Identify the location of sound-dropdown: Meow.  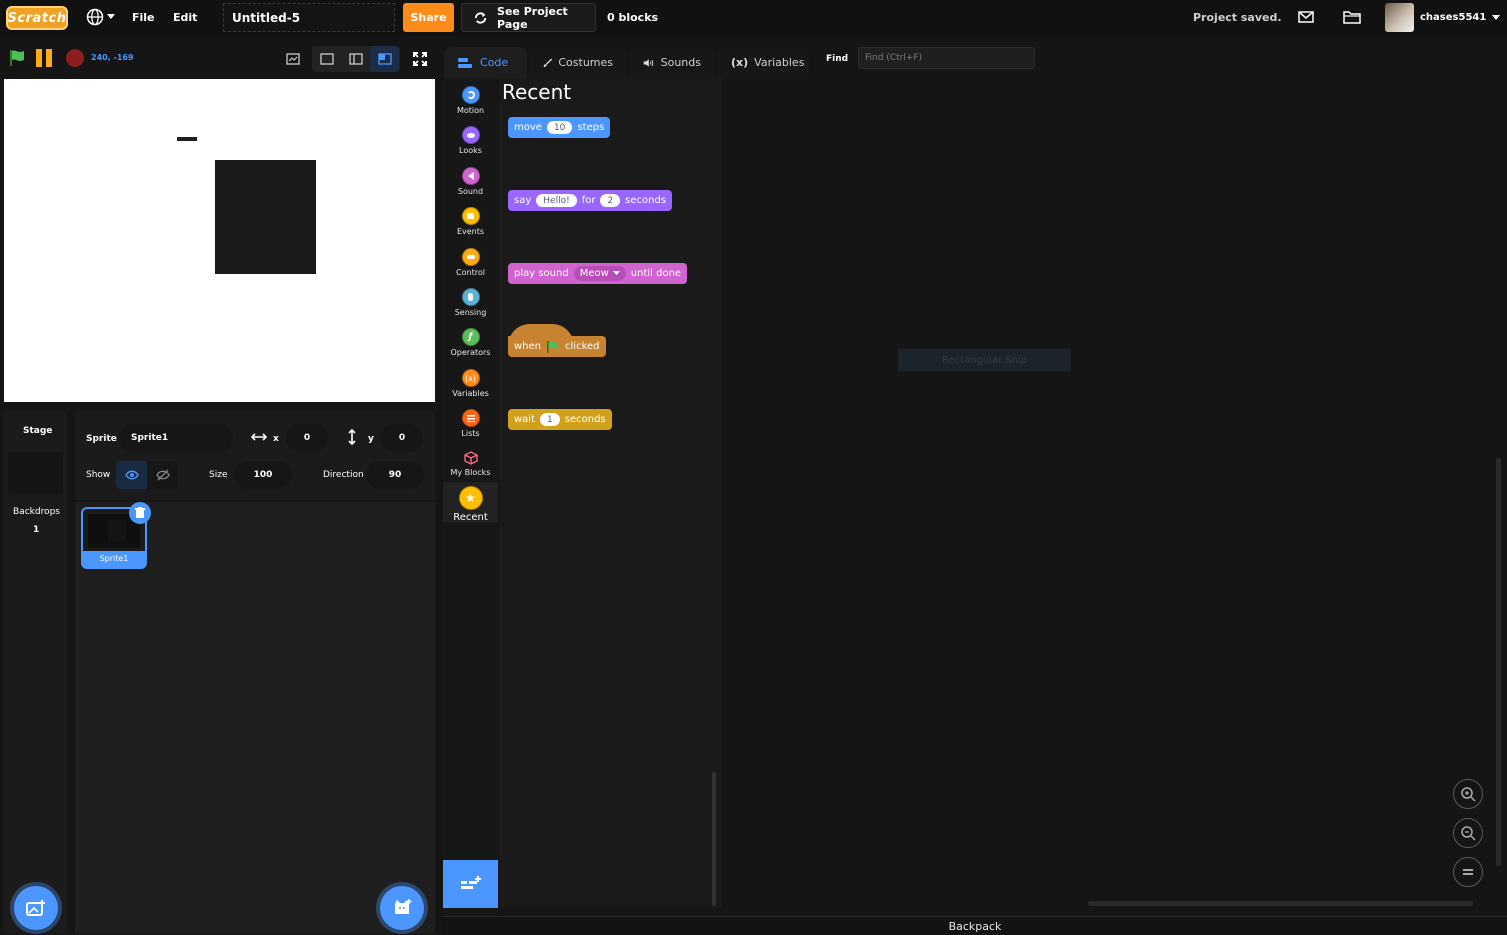
(599, 273).